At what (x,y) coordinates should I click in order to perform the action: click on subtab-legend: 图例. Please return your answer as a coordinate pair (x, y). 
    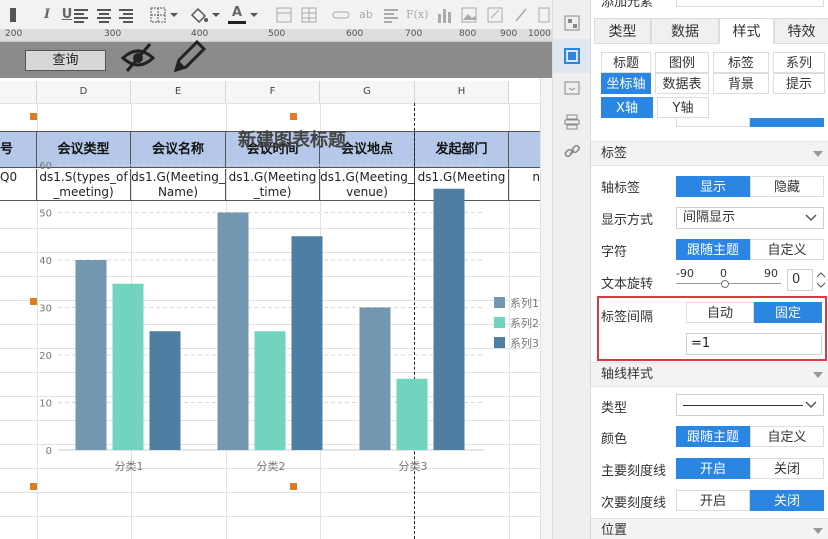
    Looking at the image, I should click on (682, 62).